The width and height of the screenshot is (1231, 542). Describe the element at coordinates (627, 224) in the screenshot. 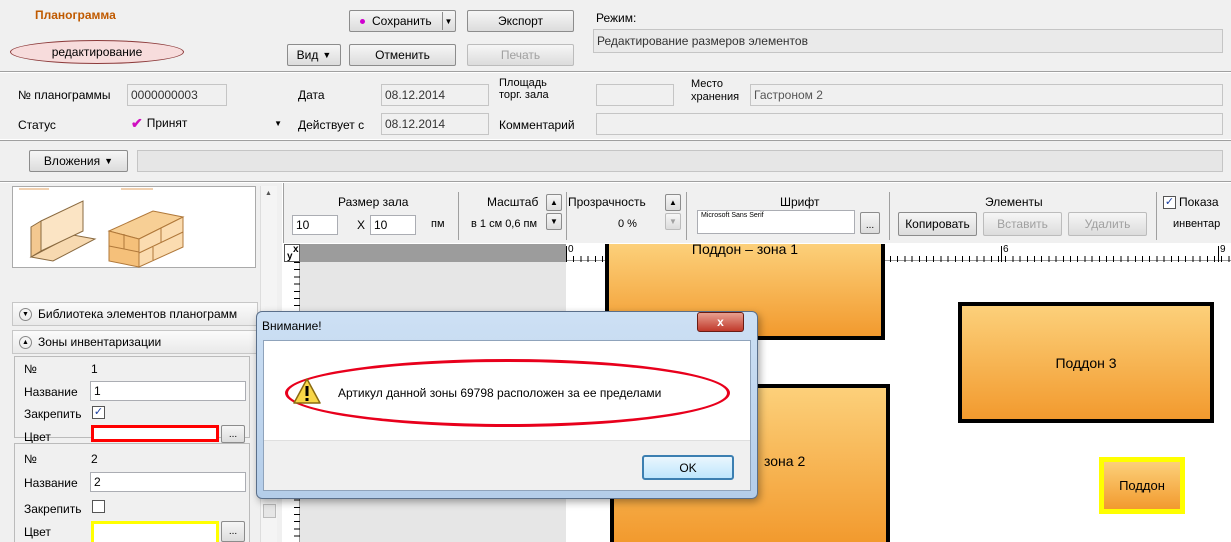

I see `transparency-value: 0 %` at that location.